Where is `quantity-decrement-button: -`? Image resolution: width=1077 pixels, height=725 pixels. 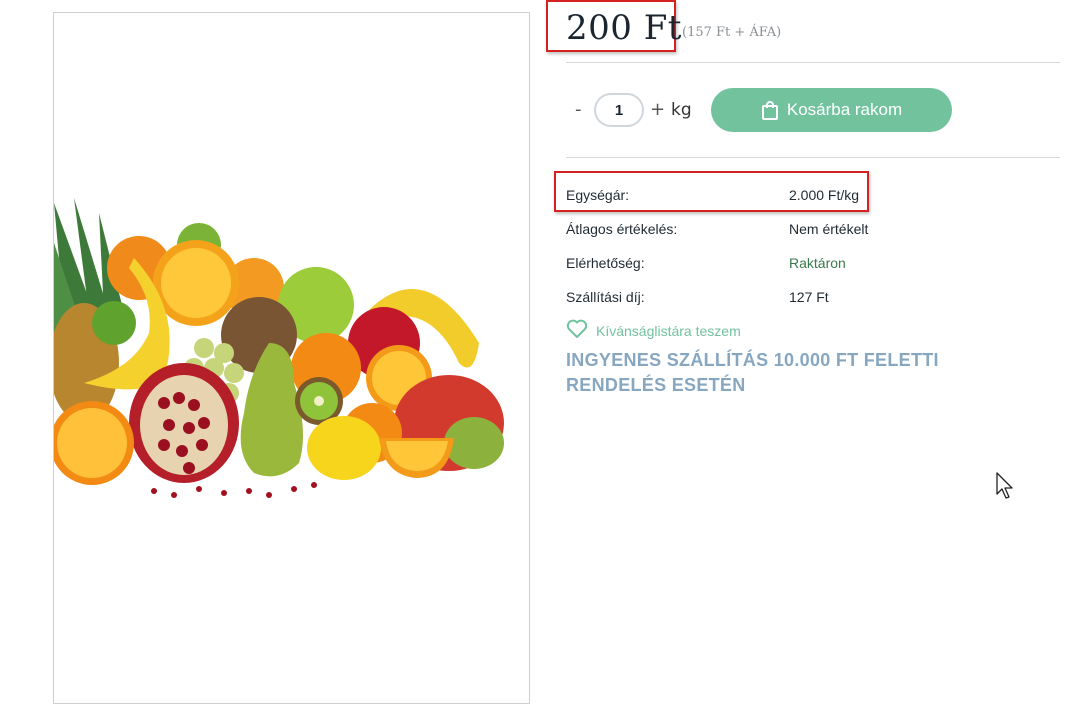
quantity-decrement-button: - is located at coordinates (578, 109).